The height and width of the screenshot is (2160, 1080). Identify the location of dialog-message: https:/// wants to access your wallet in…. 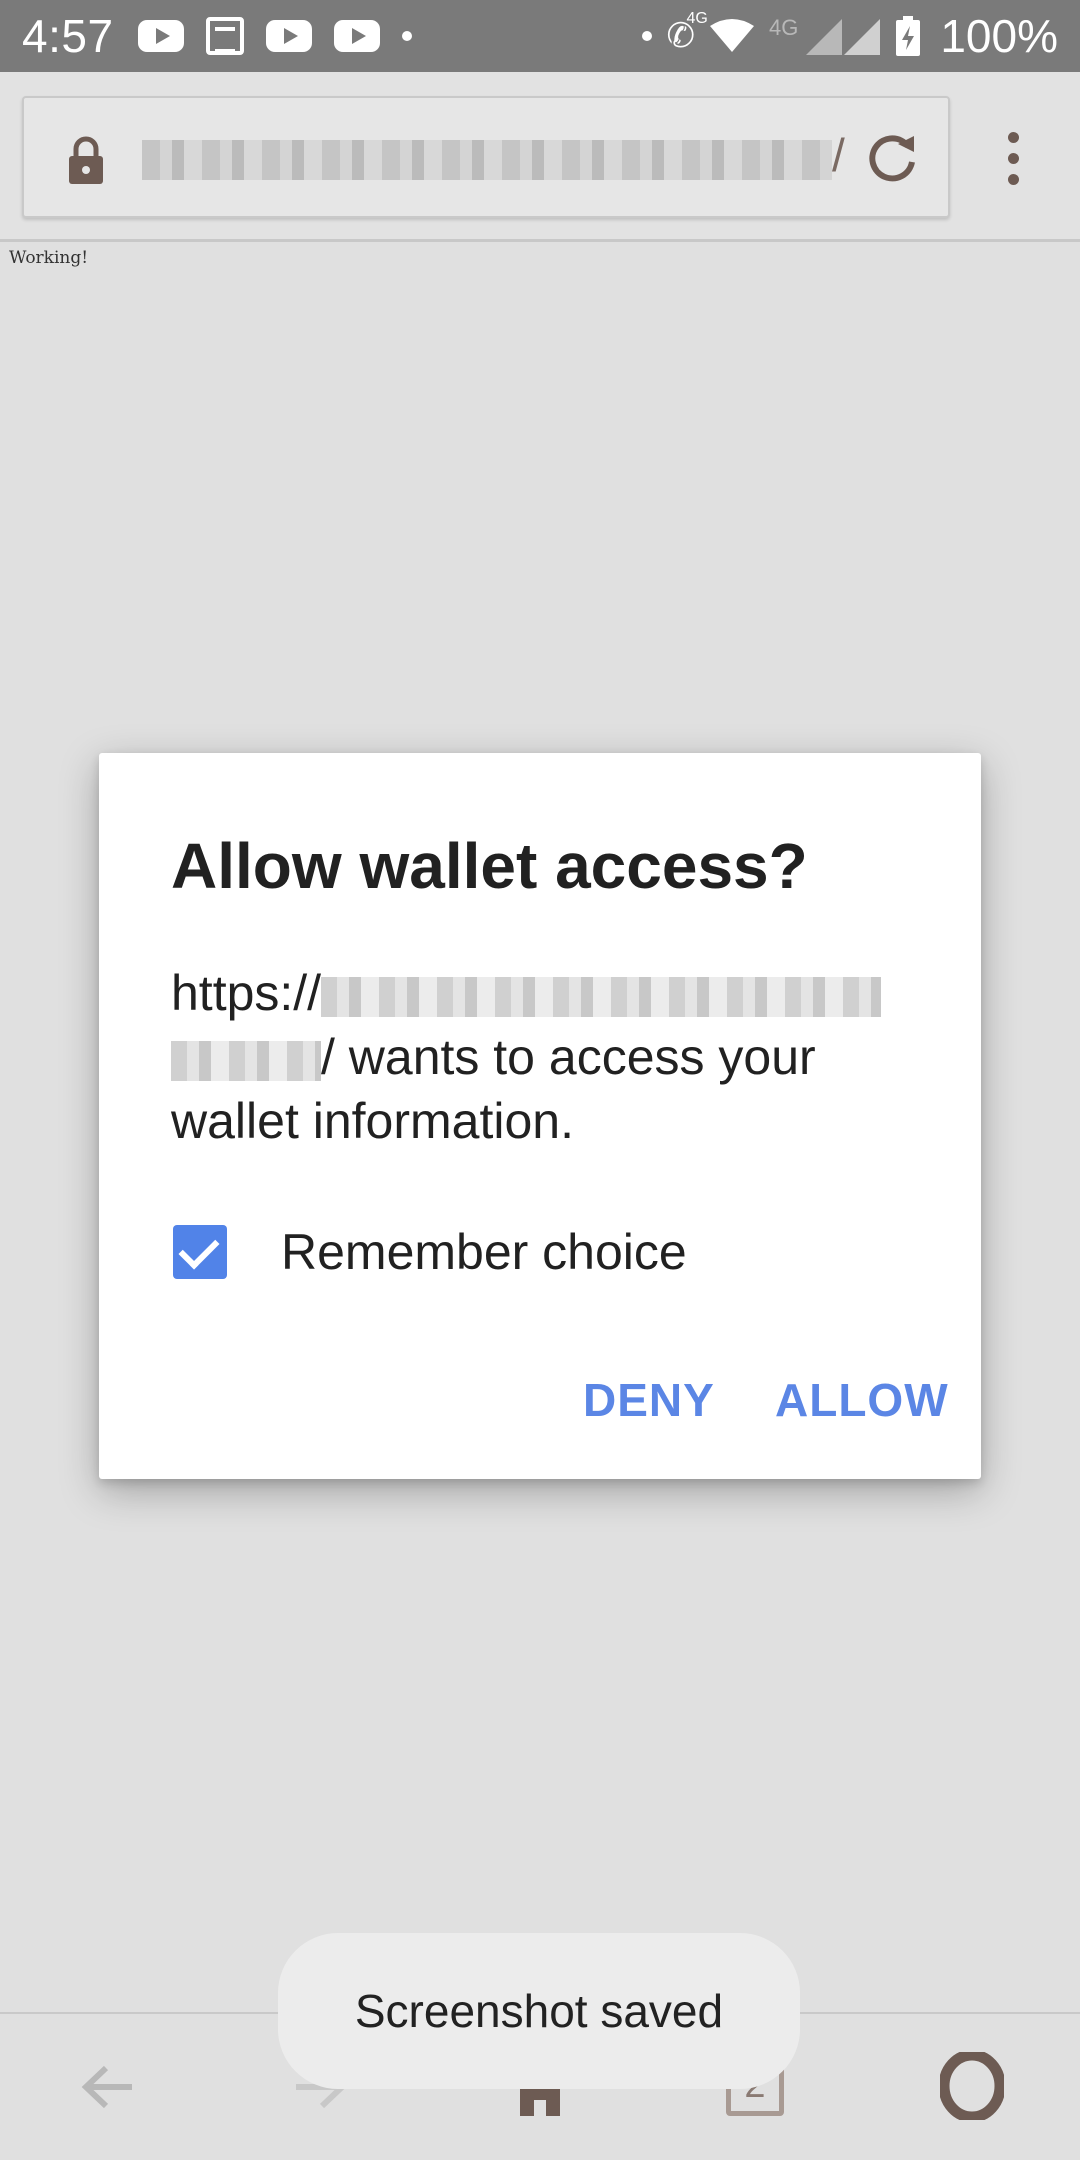
(541, 1057).